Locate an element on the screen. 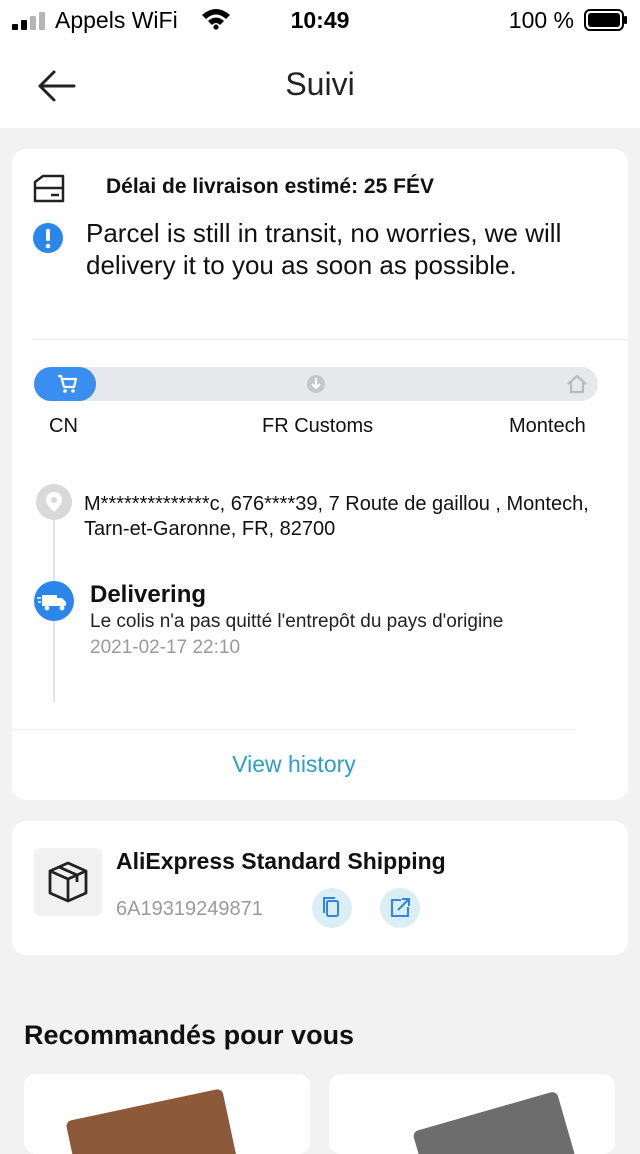  status-bar: Appels WiFi 10:49 100 % is located at coordinates (320, 22).